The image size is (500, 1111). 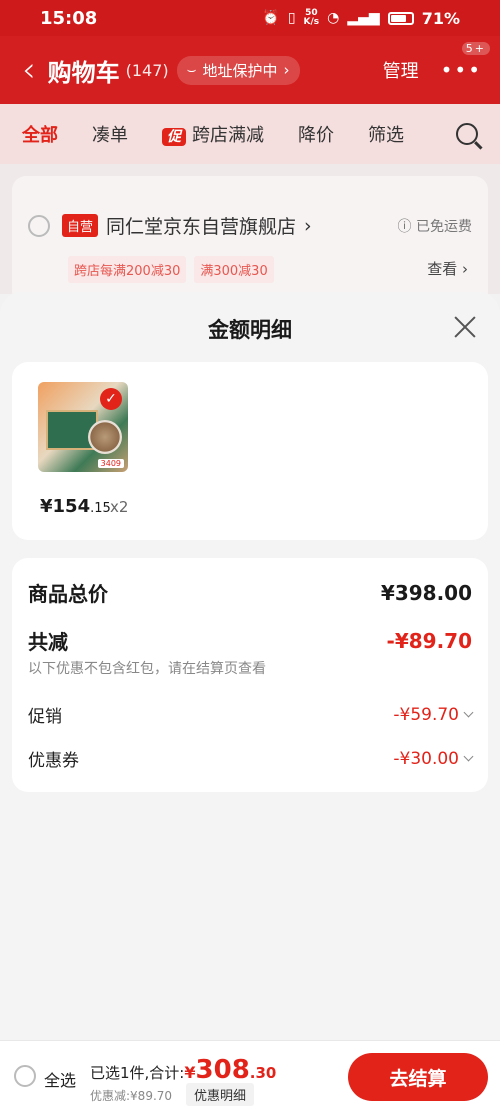 What do you see at coordinates (83, 427) in the screenshot?
I see `product-image: ✓ 3409` at bounding box center [83, 427].